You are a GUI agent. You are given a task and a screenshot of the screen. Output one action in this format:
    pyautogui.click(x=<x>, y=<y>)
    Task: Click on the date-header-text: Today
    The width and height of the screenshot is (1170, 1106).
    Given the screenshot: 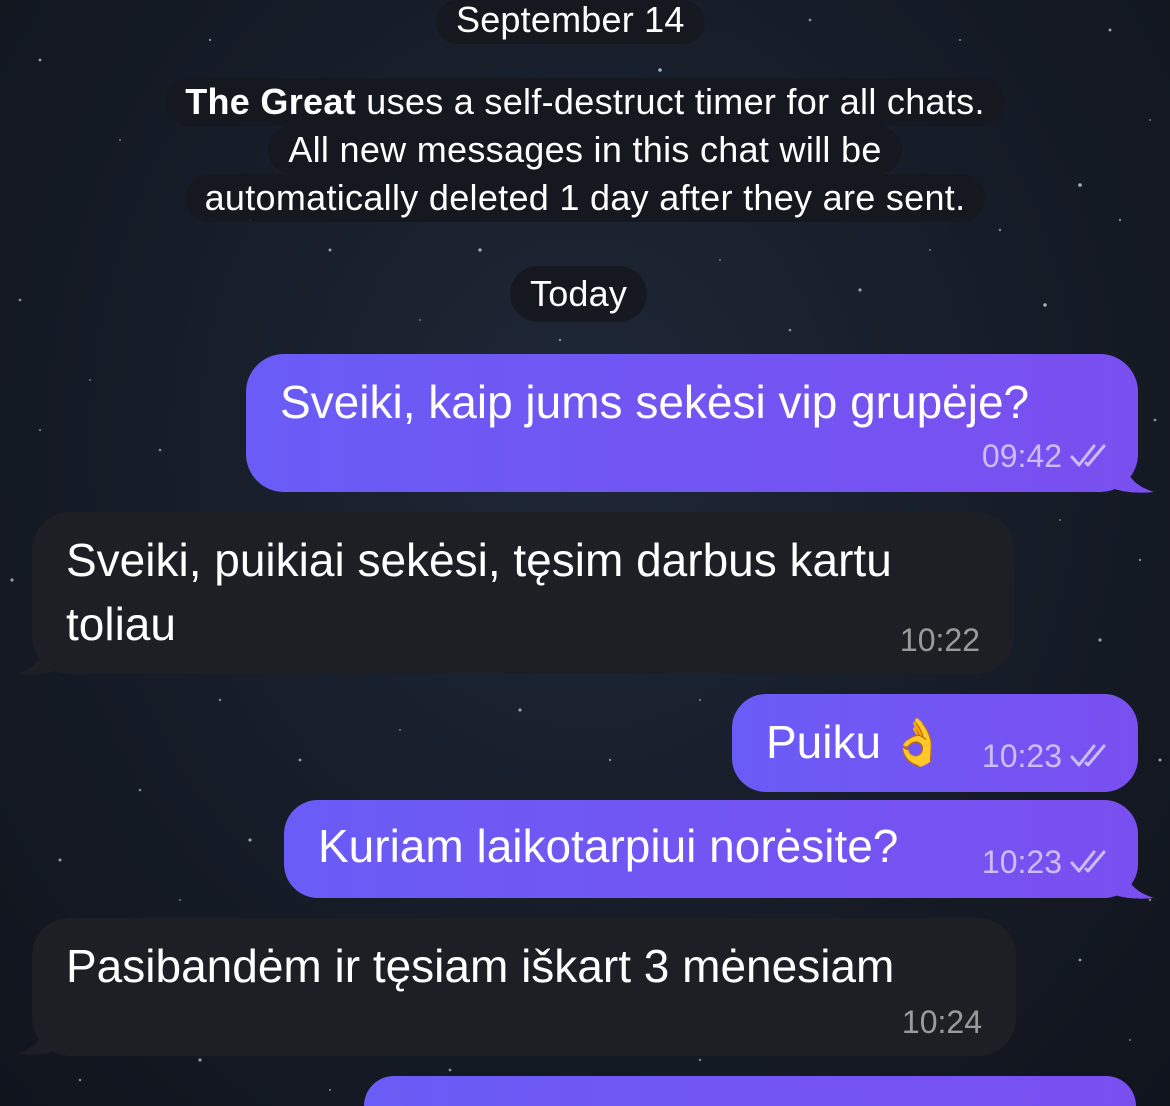 What is the action you would take?
    pyautogui.click(x=579, y=293)
    